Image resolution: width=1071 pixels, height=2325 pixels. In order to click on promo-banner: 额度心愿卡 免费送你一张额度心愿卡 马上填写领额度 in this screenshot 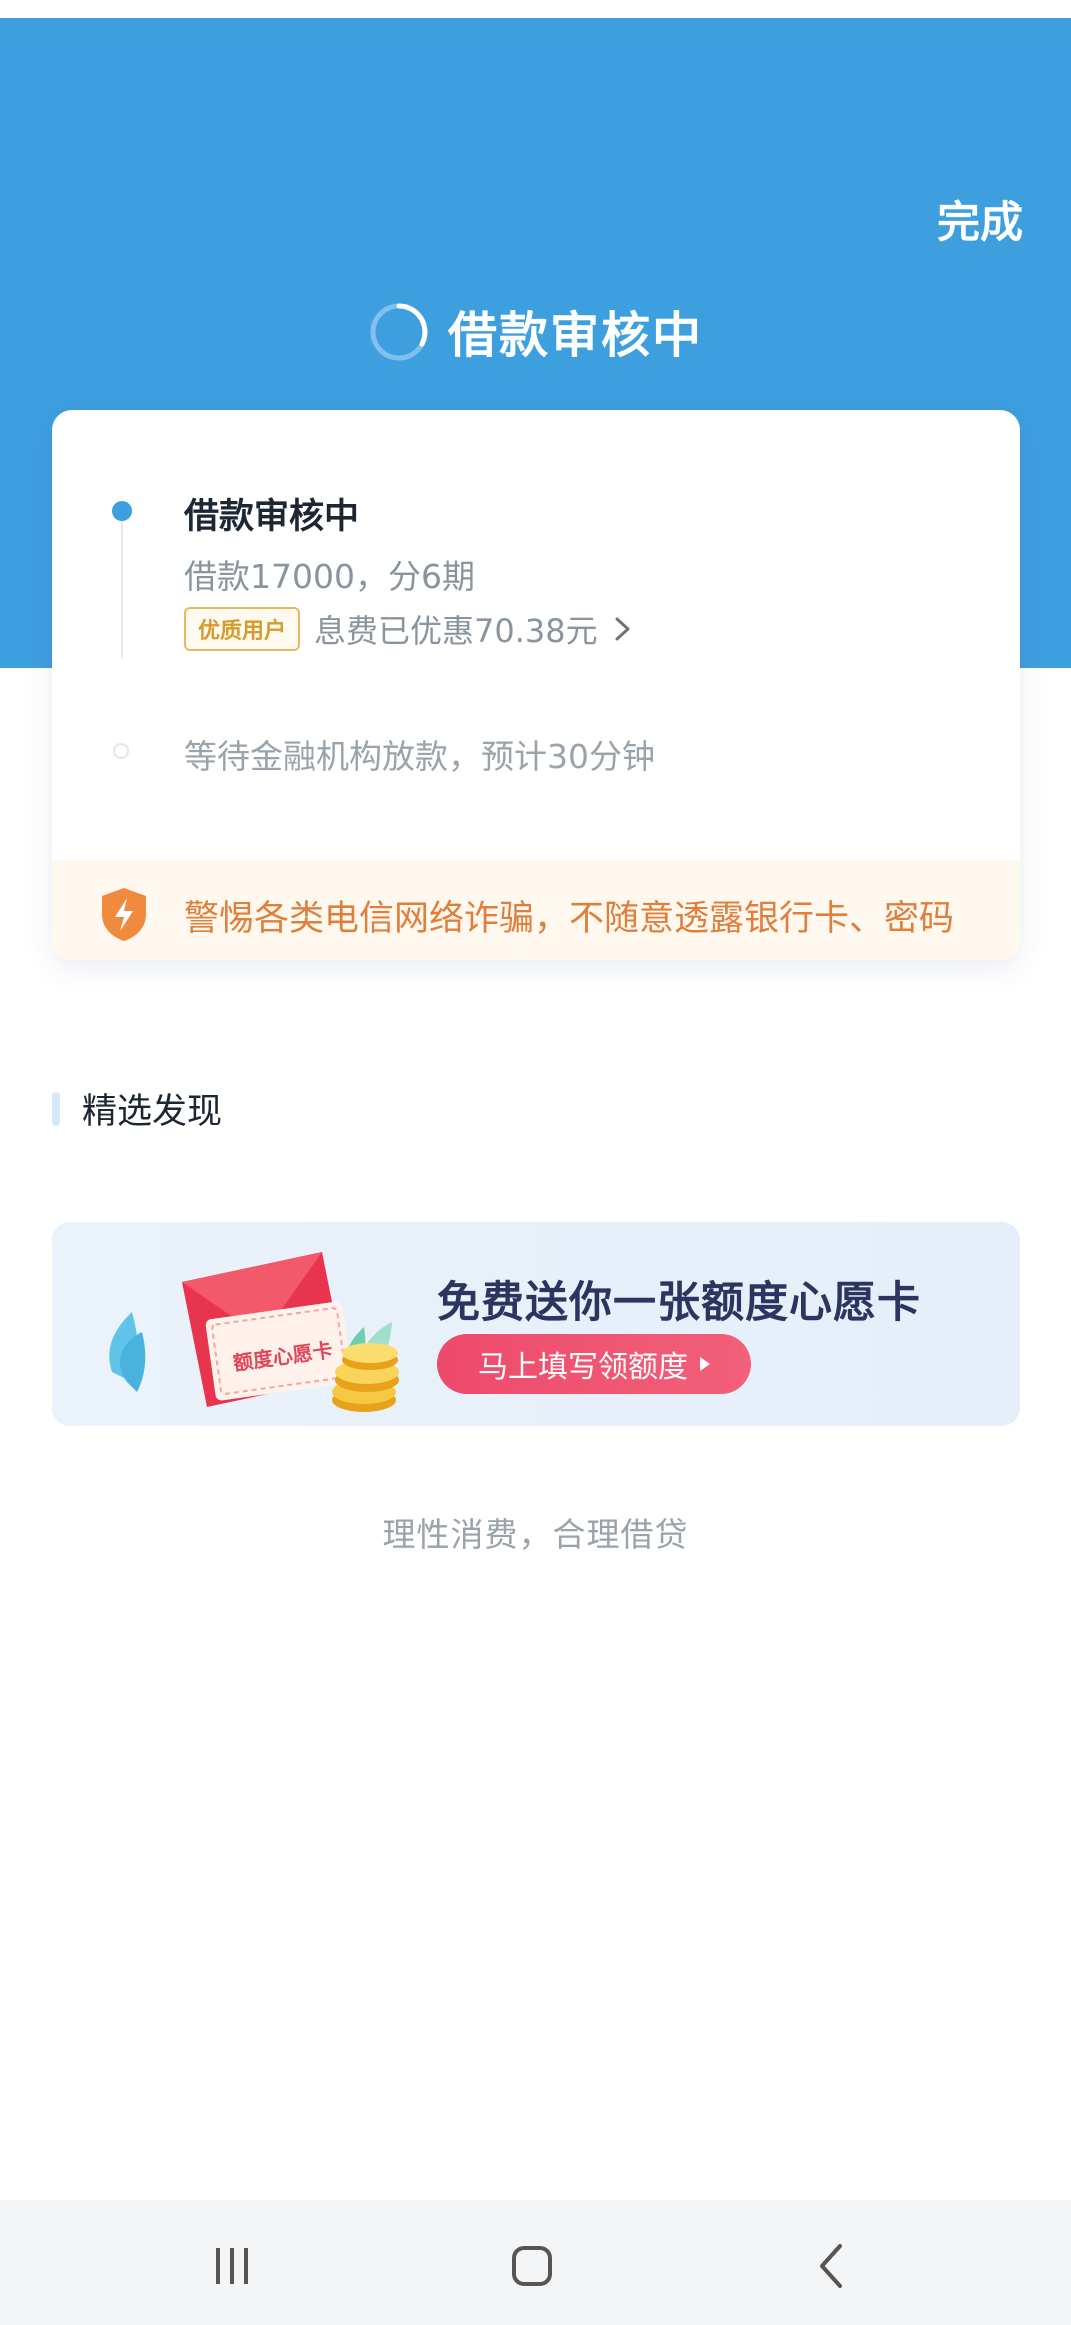, I will do `click(536, 1324)`.